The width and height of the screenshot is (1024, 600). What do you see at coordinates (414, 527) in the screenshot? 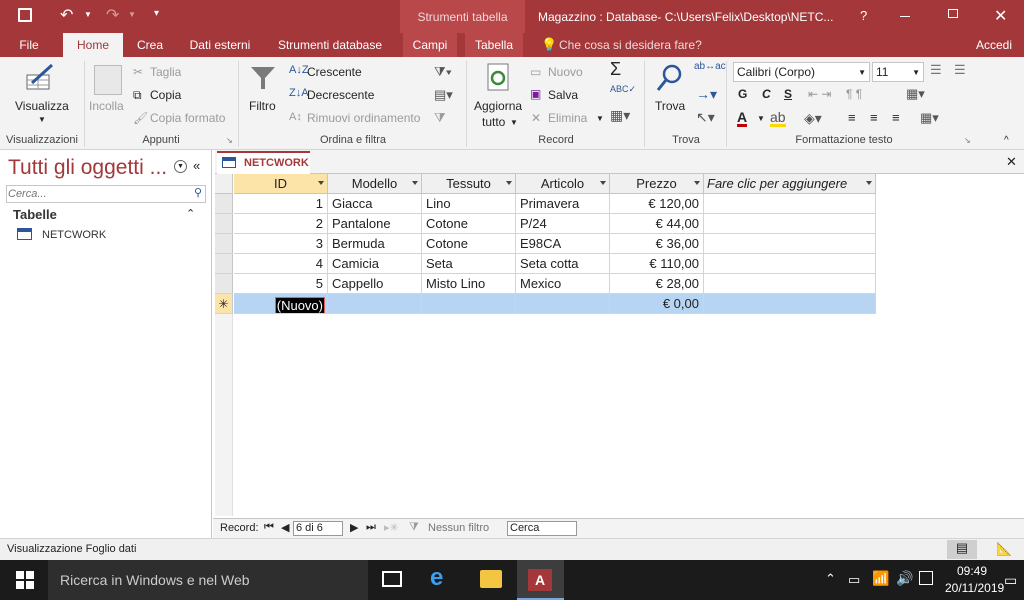
I see `filter-status-icon: ⧩` at bounding box center [414, 527].